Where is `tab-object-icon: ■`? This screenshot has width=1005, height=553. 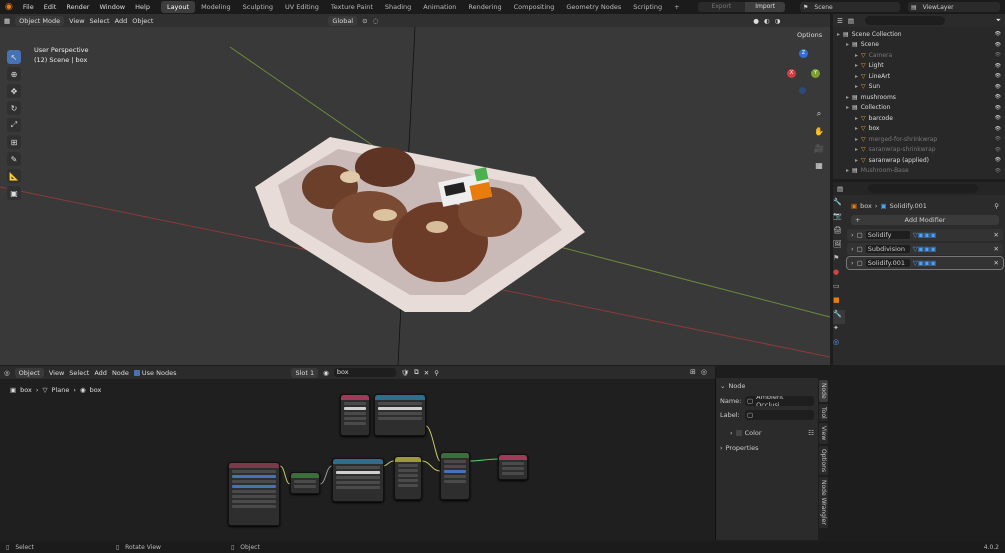
tab-object-icon: ■ is located at coordinates (839, 303).